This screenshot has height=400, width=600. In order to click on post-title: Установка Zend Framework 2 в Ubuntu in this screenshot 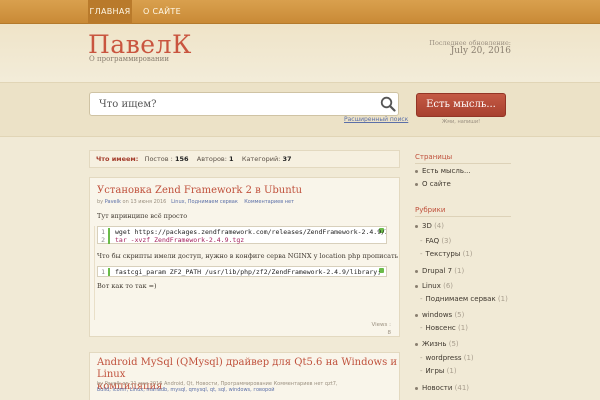, I will do `click(199, 191)`.